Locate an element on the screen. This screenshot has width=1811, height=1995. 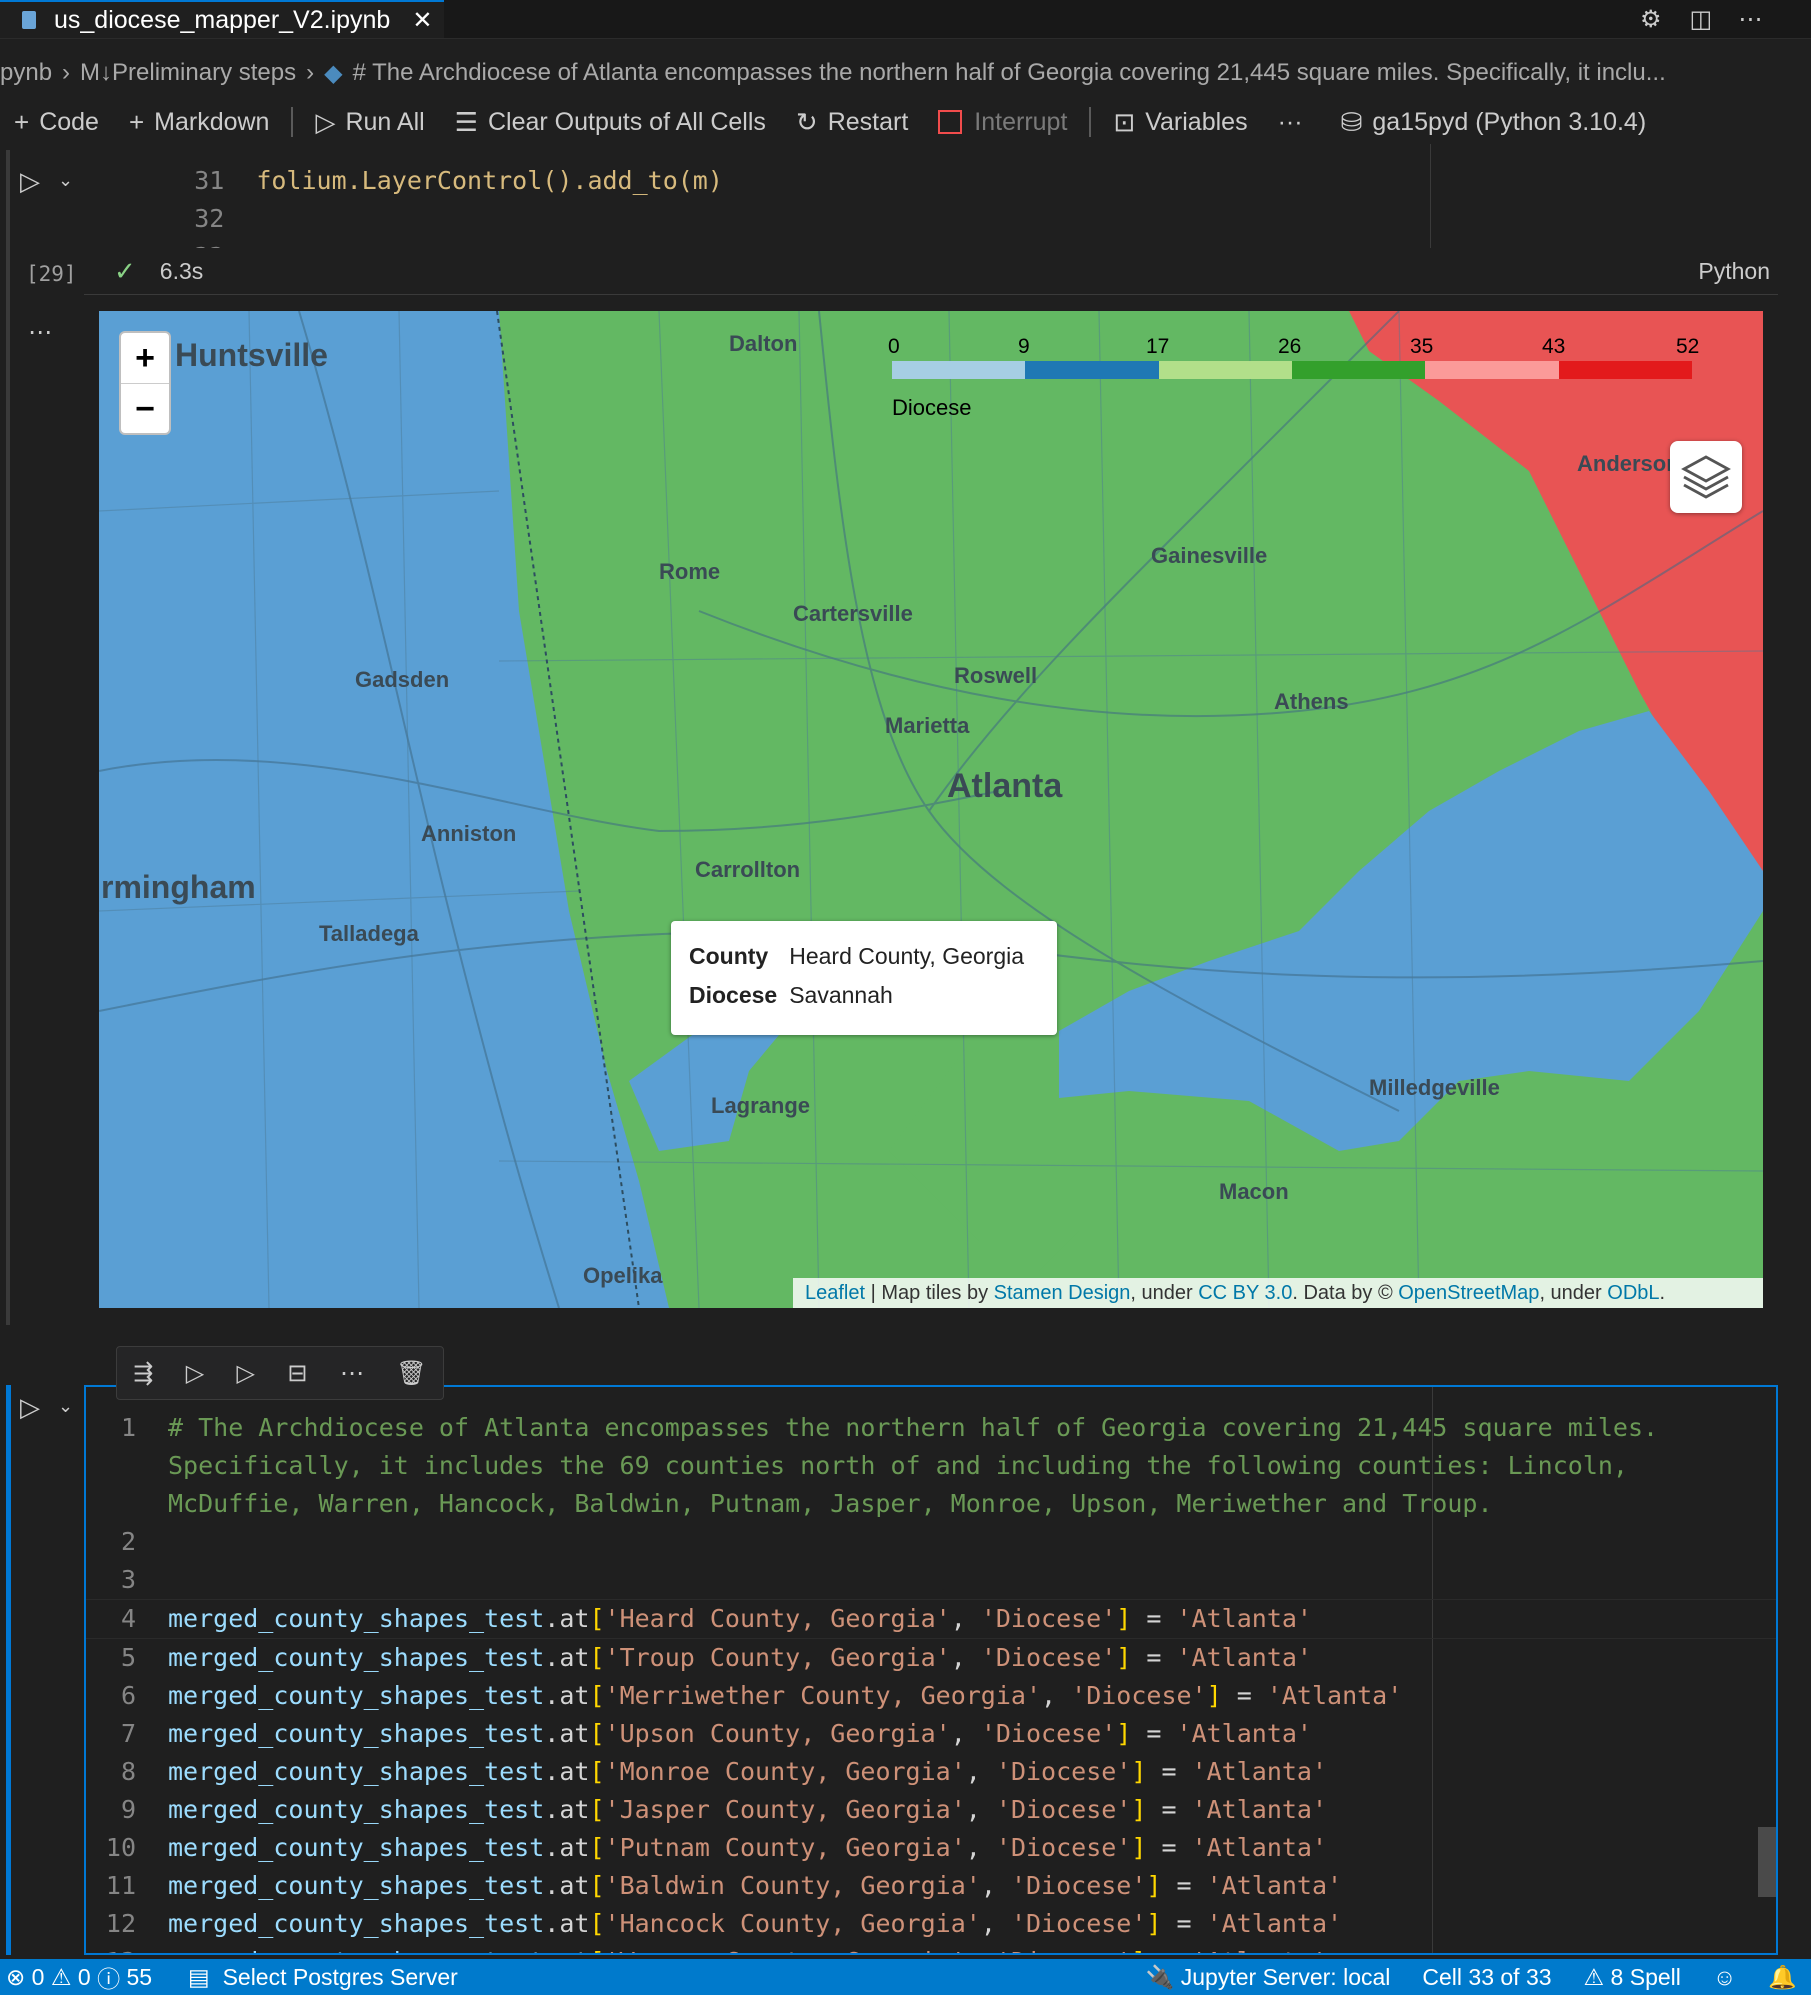
add-code-label: Code is located at coordinates (69, 121).